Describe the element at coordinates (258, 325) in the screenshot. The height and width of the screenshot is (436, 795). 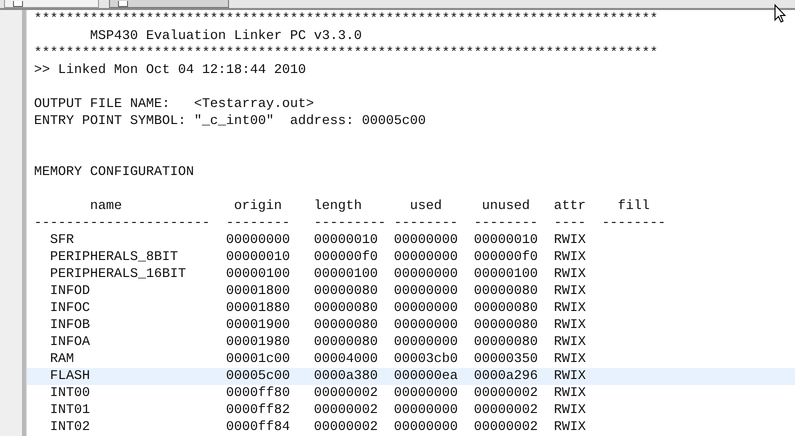
I see `table-cell: 00001900` at that location.